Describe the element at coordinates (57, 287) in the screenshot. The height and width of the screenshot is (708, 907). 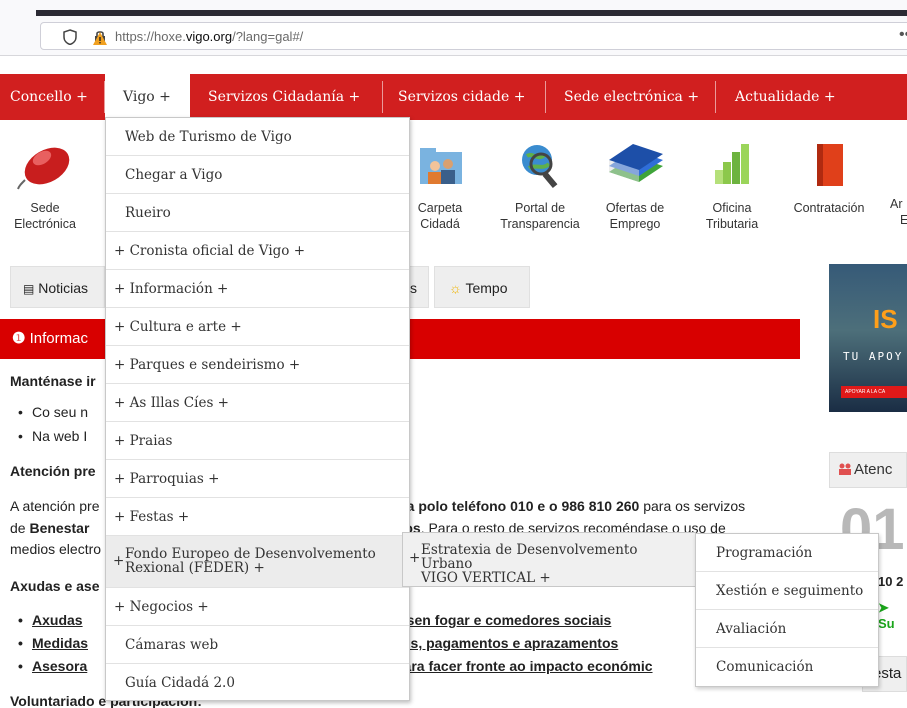
I see `tab-noticias: ▤ Noticias` at that location.